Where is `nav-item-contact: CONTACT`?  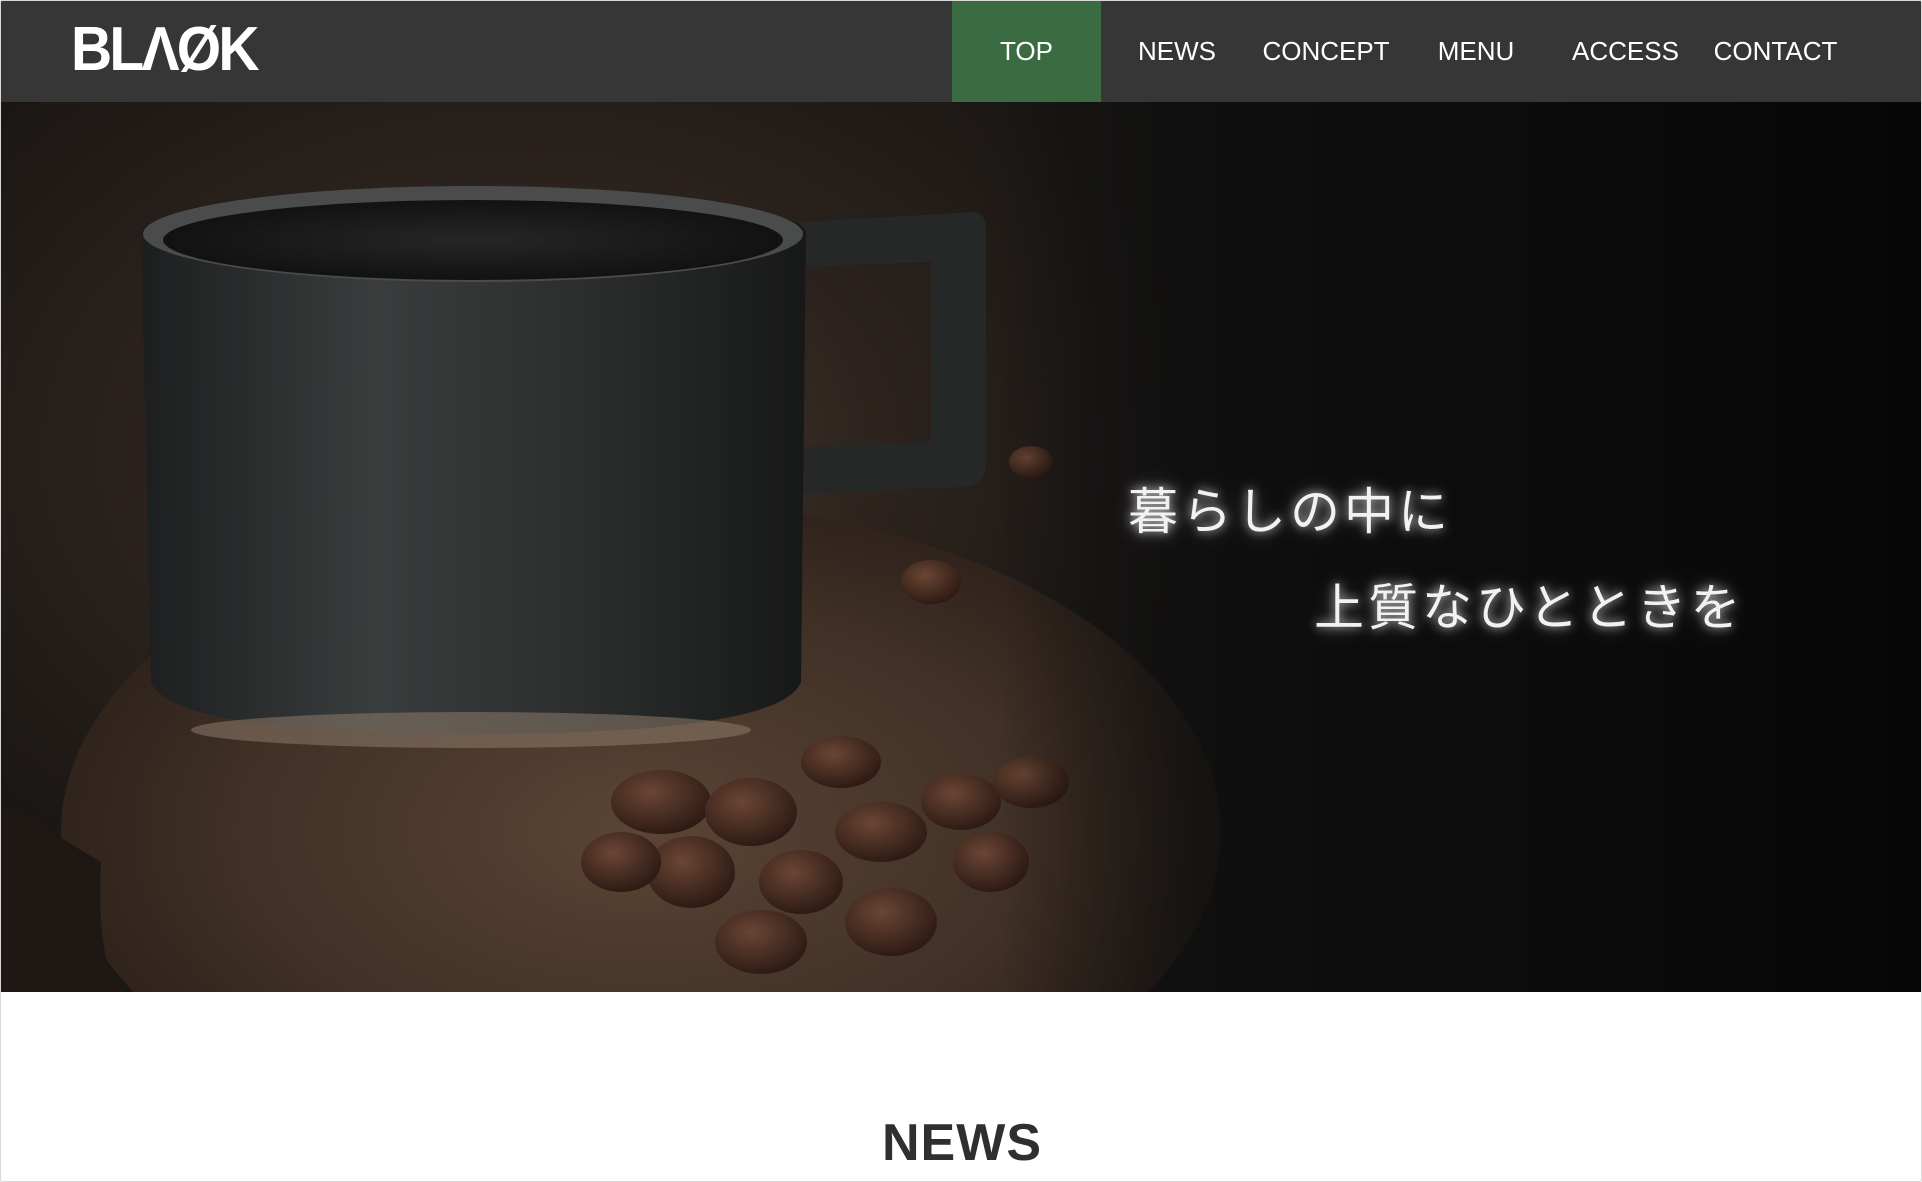 nav-item-contact: CONTACT is located at coordinates (1775, 51).